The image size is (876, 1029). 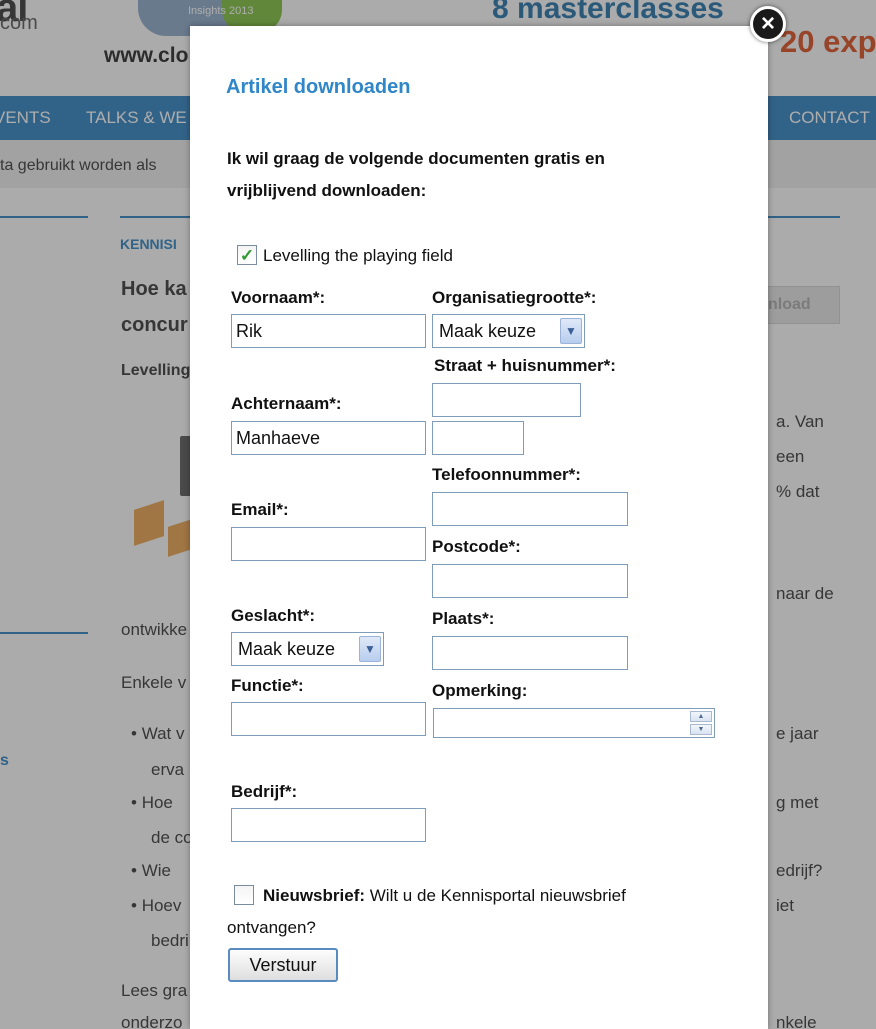 I want to click on geslacht-label: Geslacht*:, so click(x=273, y=615).